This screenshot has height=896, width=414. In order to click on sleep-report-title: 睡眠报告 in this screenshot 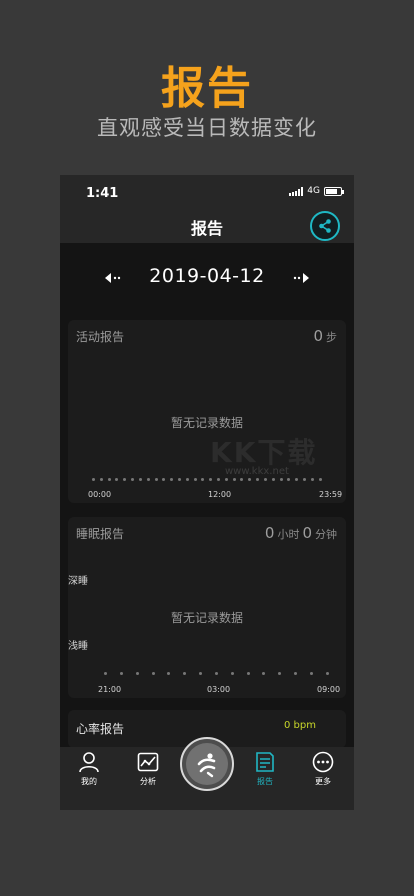, I will do `click(100, 534)`.